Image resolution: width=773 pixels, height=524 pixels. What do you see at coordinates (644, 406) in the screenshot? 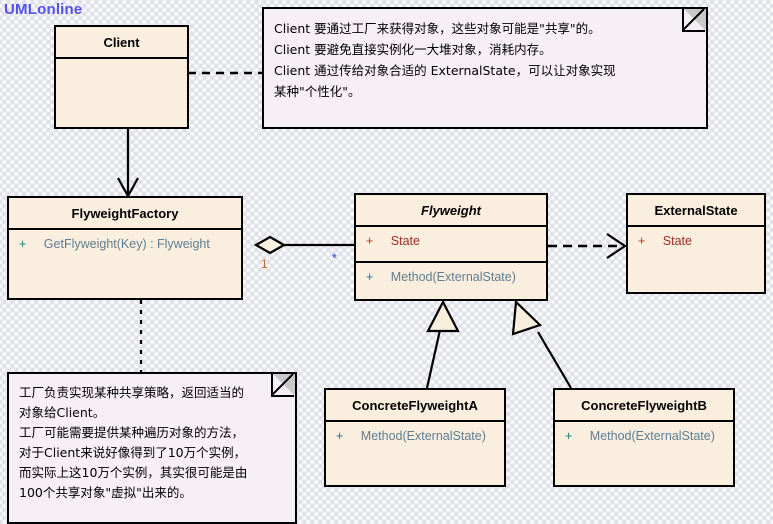
I see `class-name-concreteflyweightb: ConcreteFlyweightB` at bounding box center [644, 406].